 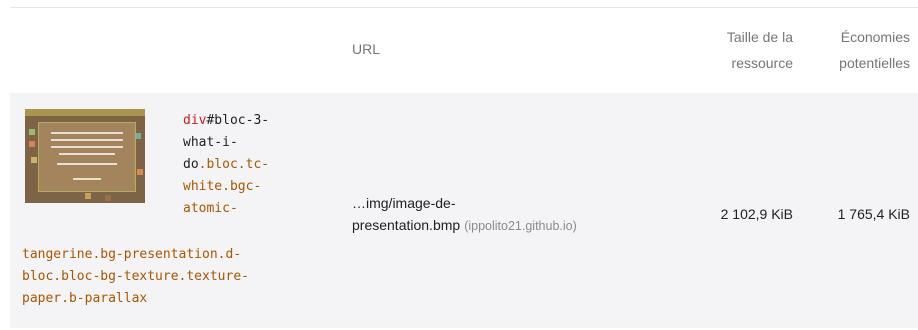 I want to click on selector-id: #bloc-3-, so click(x=238, y=120).